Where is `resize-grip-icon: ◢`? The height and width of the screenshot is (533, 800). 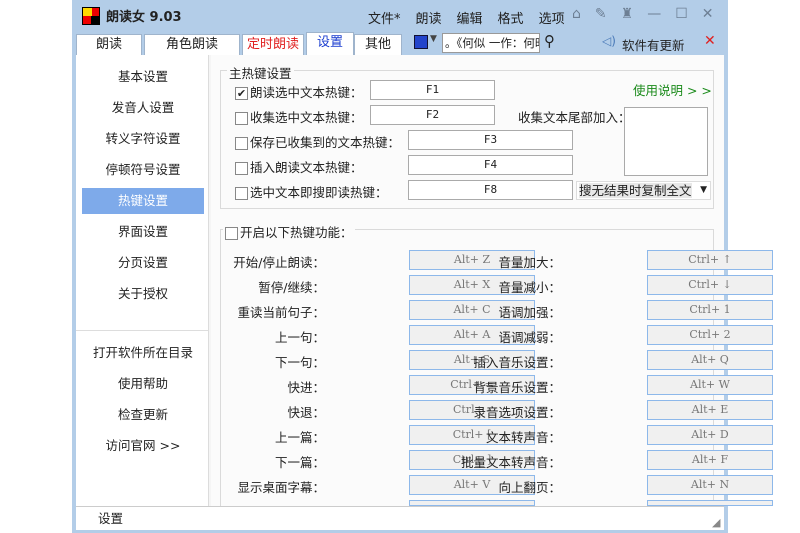
resize-grip-icon: ◢ is located at coordinates (716, 522).